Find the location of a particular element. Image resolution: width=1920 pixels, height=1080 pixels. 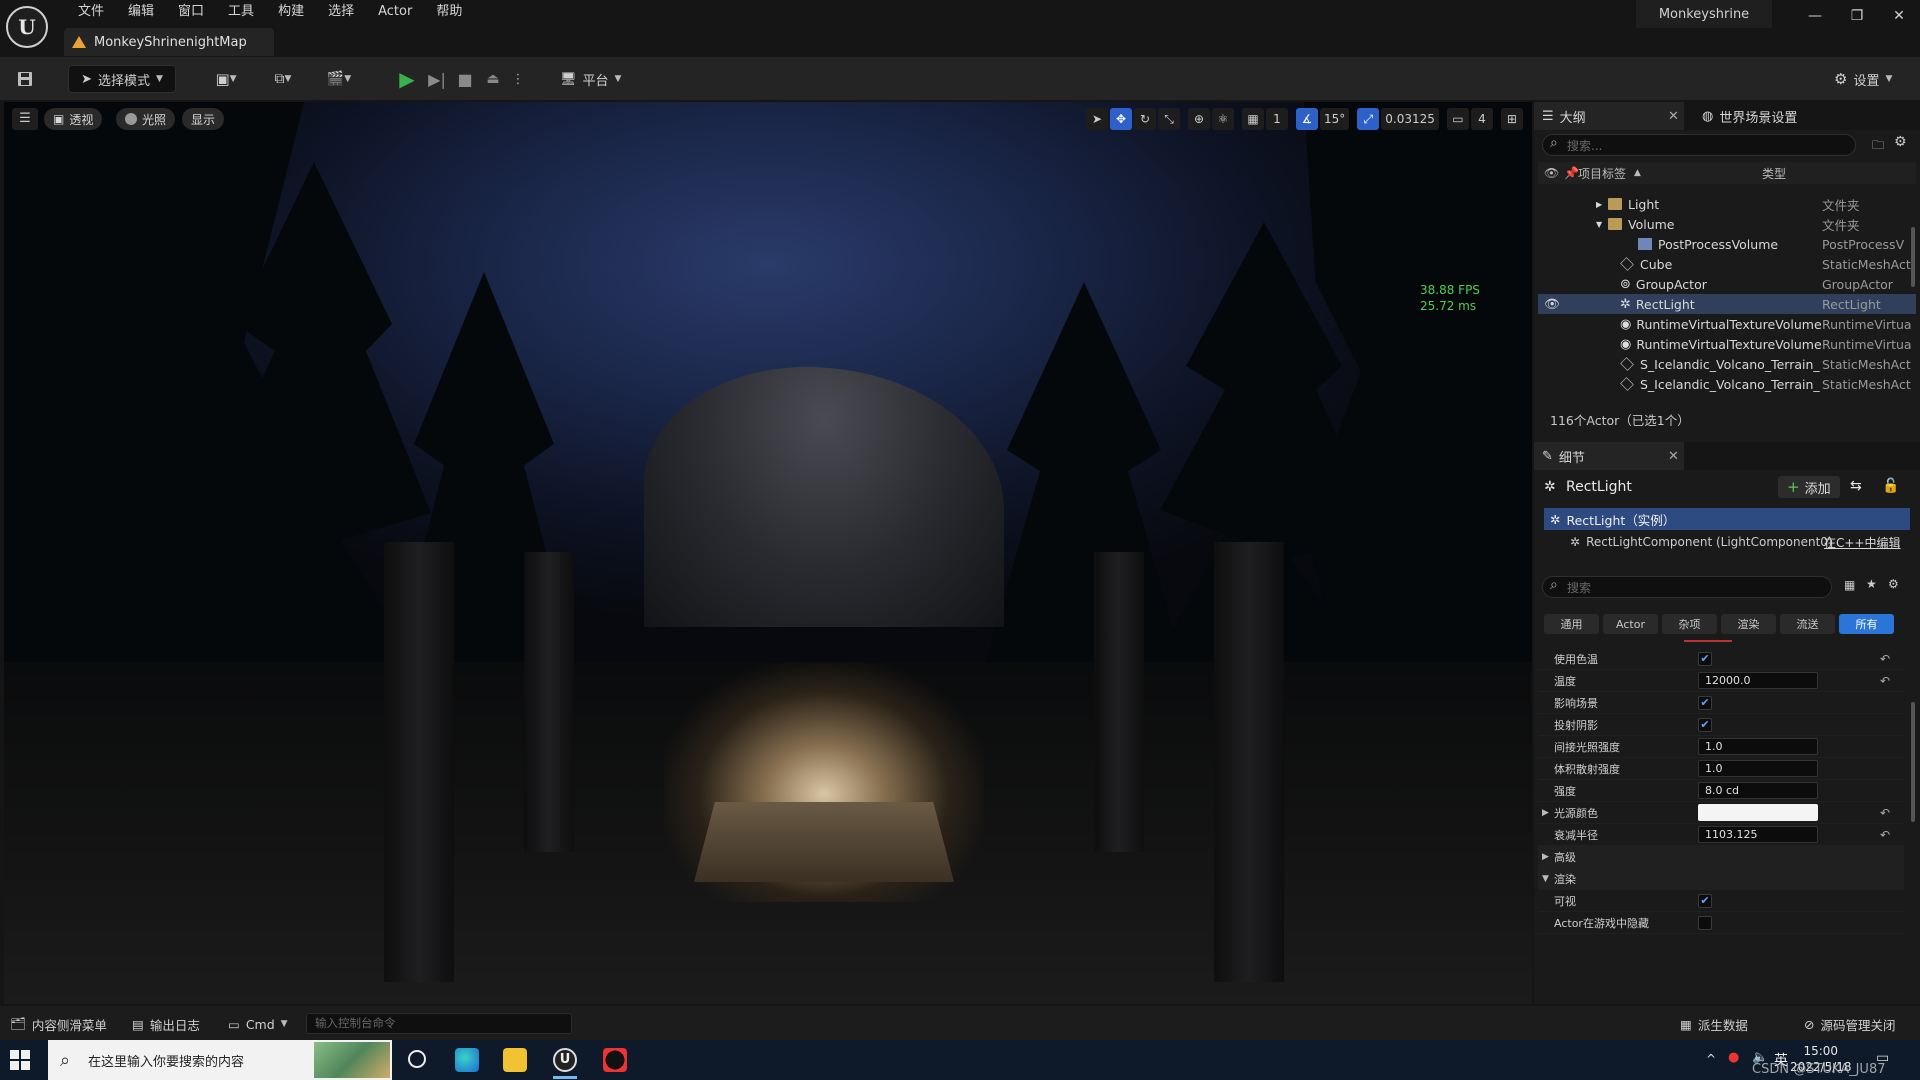

chevron-down-icon: ▼ is located at coordinates (1599, 224).